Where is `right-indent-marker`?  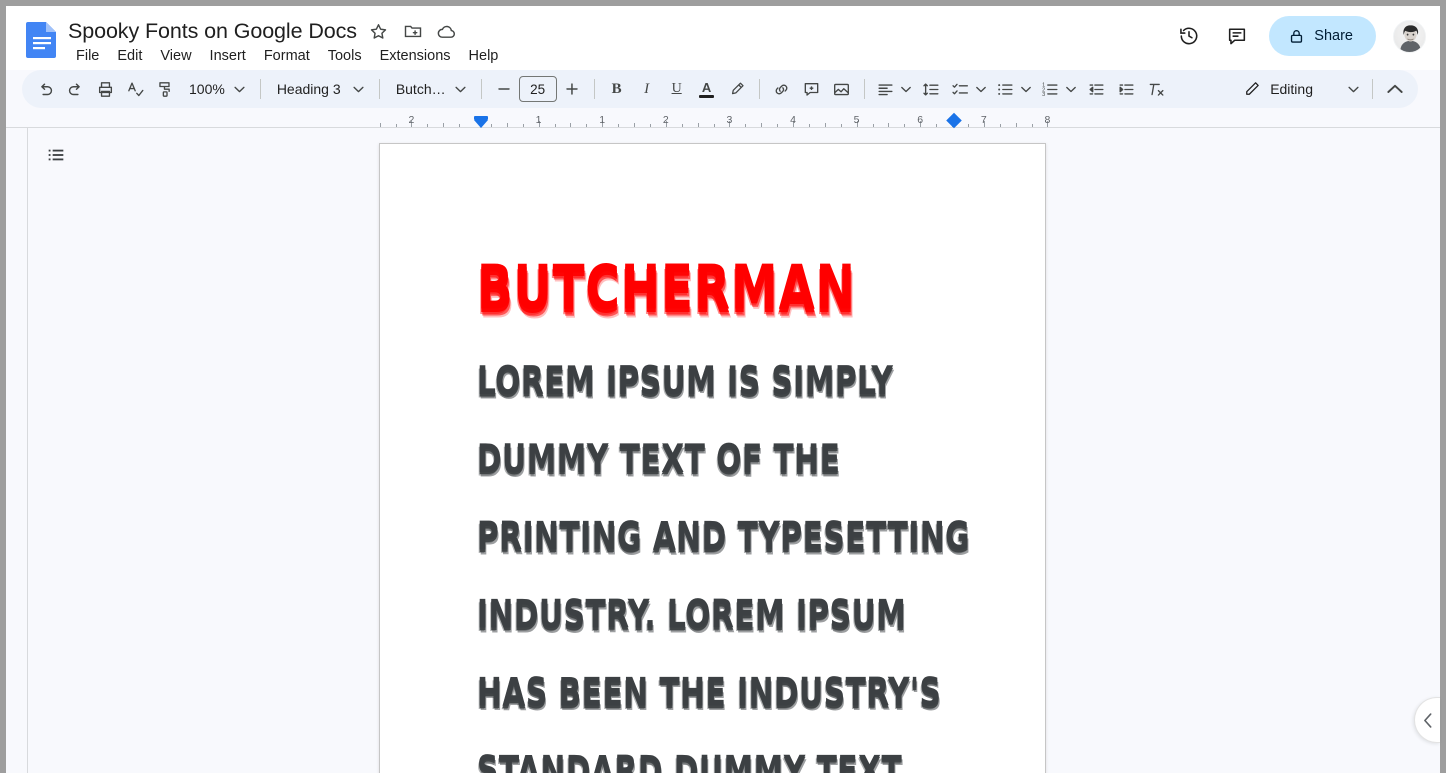 right-indent-marker is located at coordinates (954, 120).